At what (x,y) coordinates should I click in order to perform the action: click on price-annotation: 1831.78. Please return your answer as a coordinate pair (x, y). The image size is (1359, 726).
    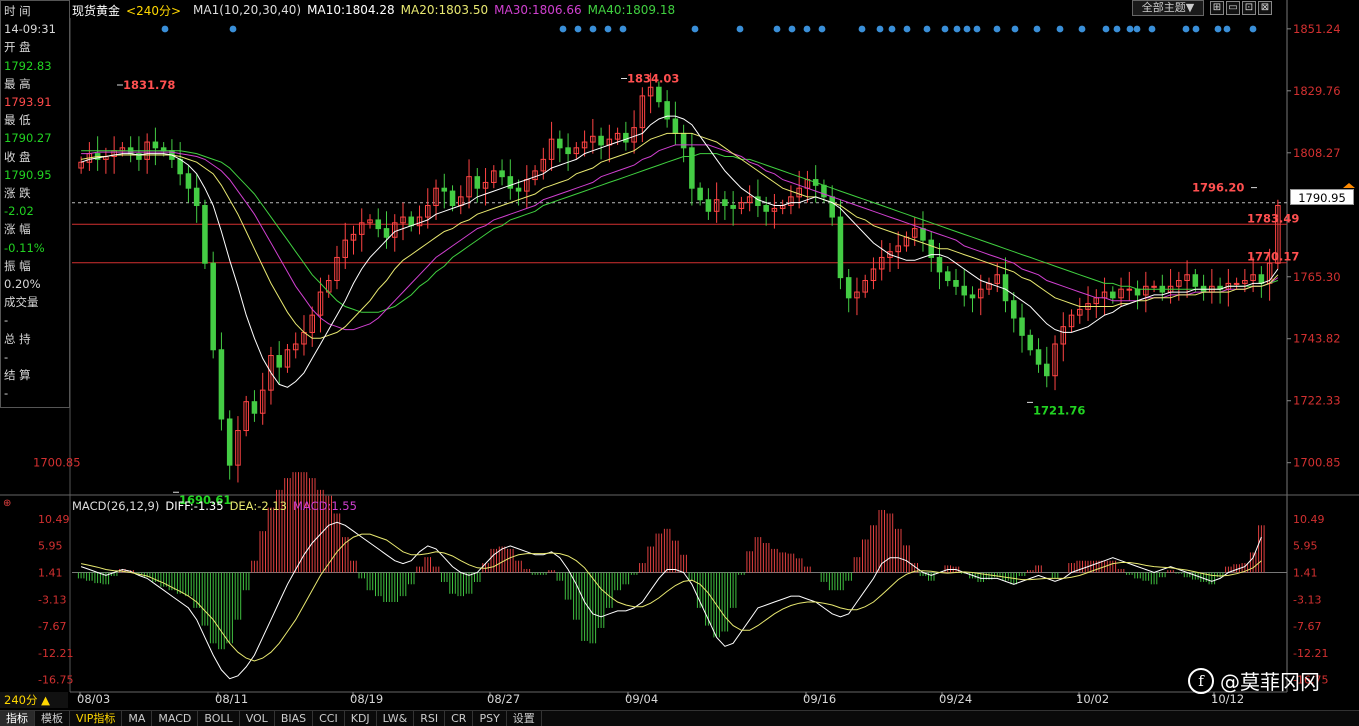
    Looking at the image, I should click on (149, 85).